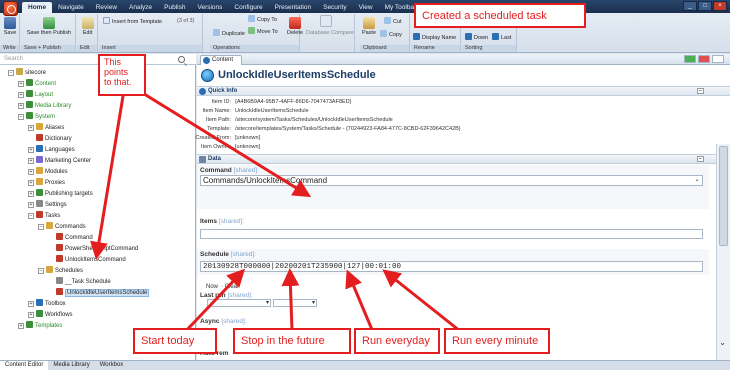  Describe the element at coordinates (49, 26) in the screenshot. I see `save-then-publish-button: Save then Publish` at that location.